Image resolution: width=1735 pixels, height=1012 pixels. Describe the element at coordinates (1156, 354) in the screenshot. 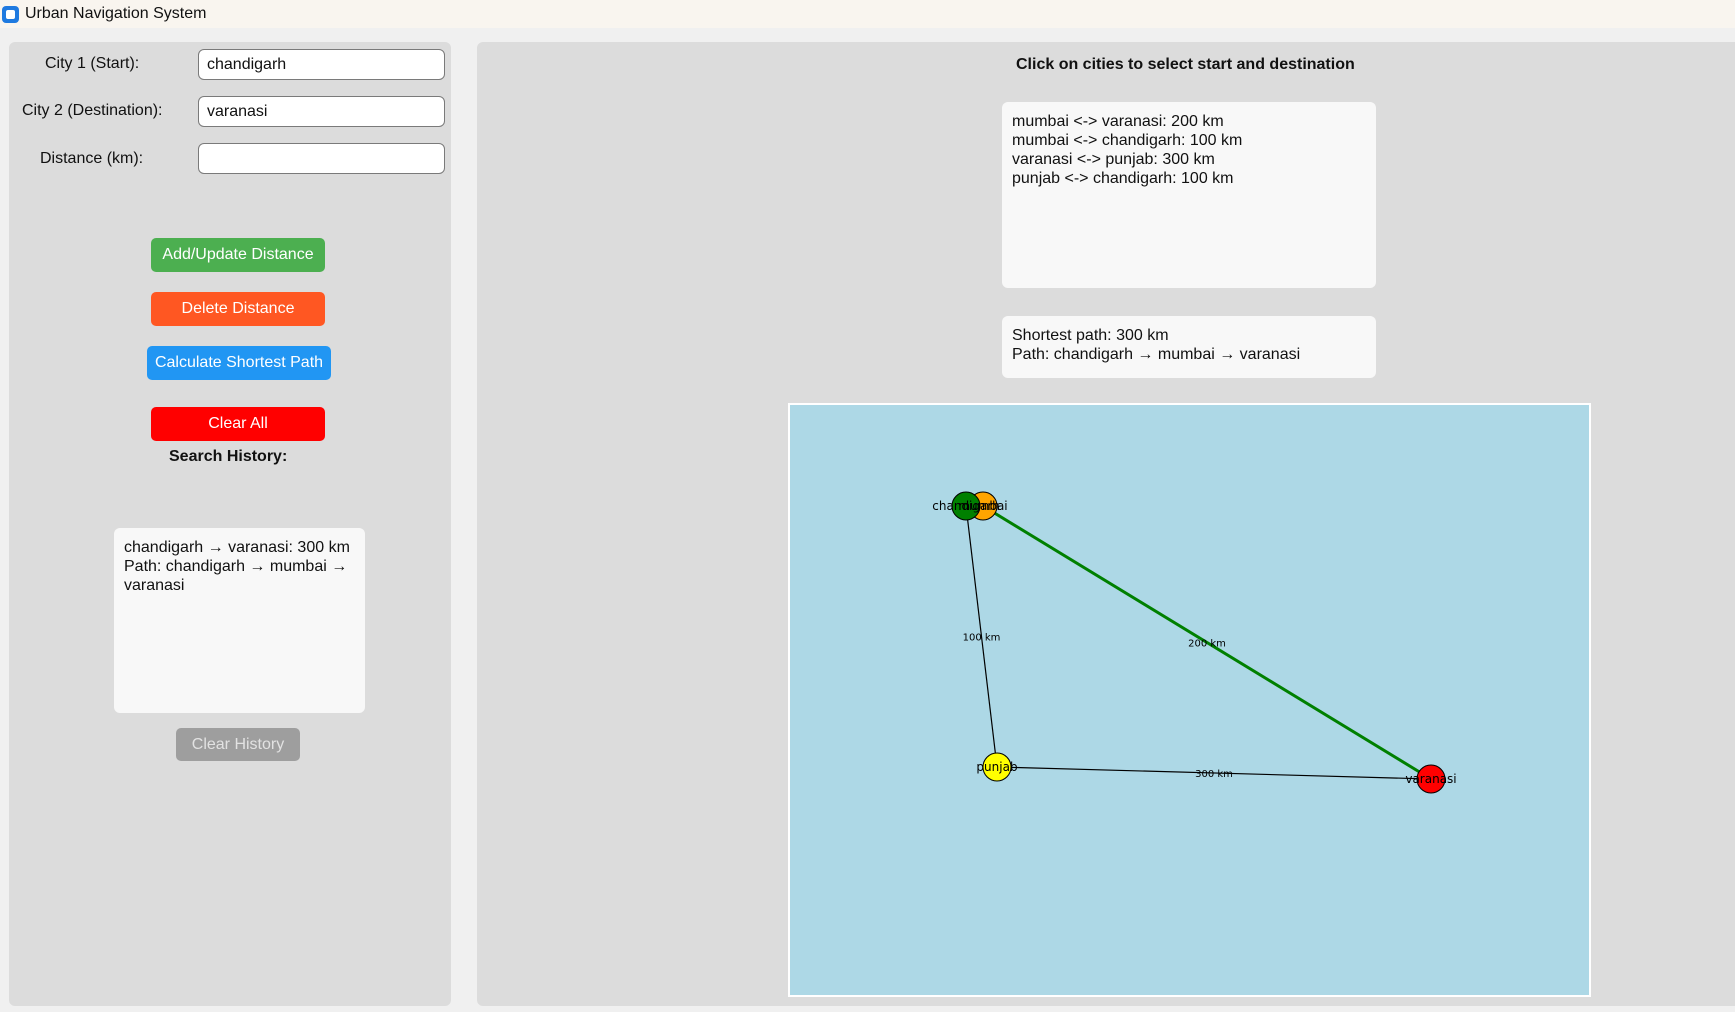

I see `shortest-path-route: Path: chandigarh → mumbai → varanasi` at that location.